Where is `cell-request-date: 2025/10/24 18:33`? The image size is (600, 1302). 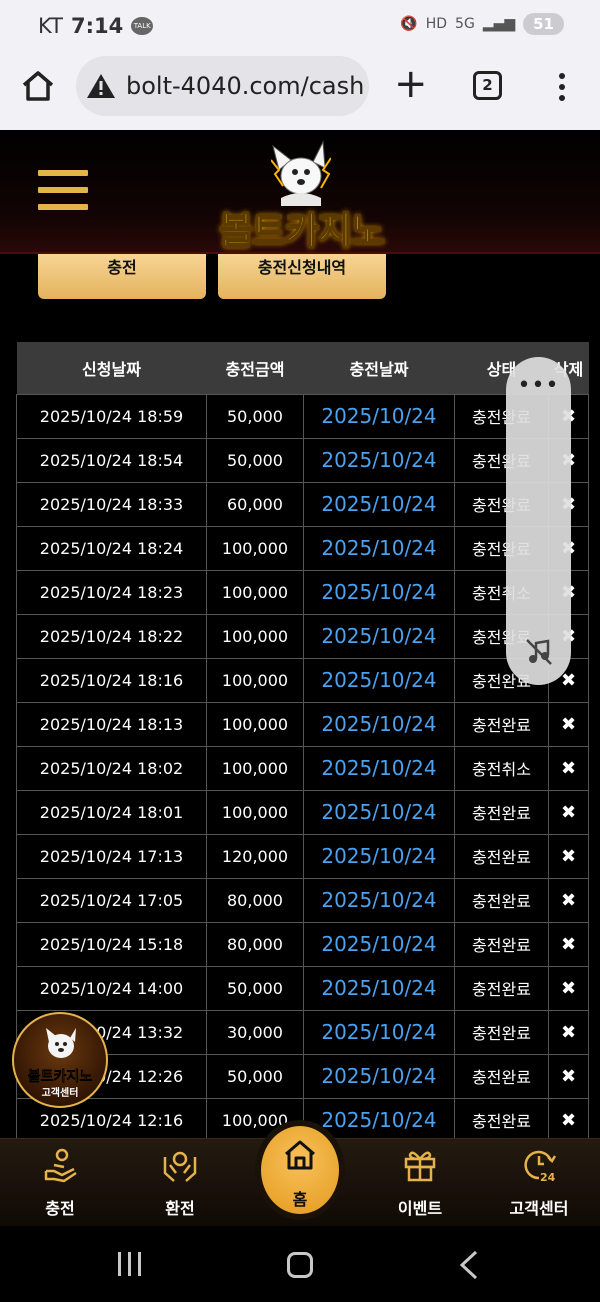 cell-request-date: 2025/10/24 18:33 is located at coordinates (111, 504).